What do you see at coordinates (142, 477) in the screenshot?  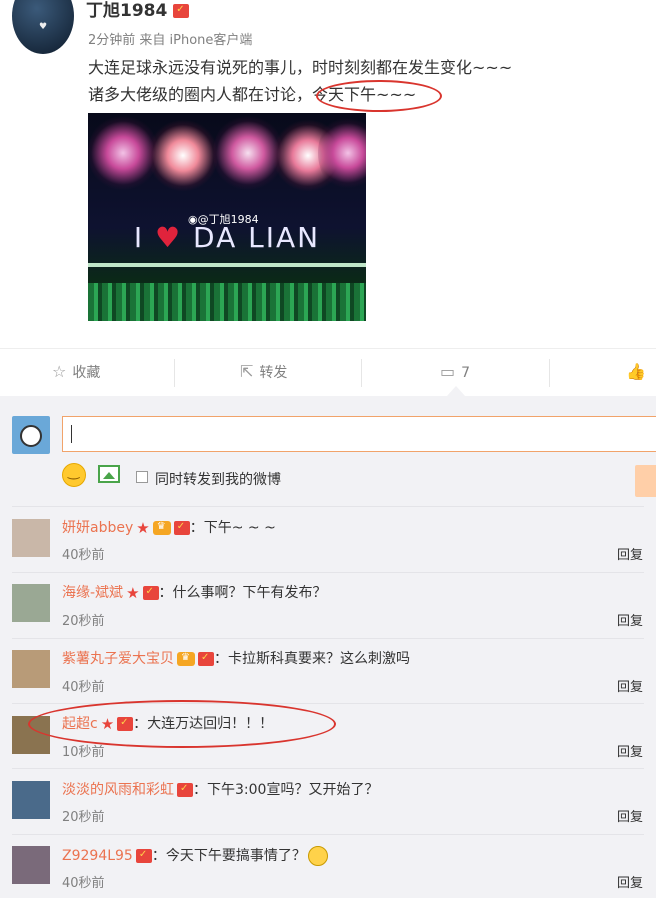 I see `forward-checkbox` at bounding box center [142, 477].